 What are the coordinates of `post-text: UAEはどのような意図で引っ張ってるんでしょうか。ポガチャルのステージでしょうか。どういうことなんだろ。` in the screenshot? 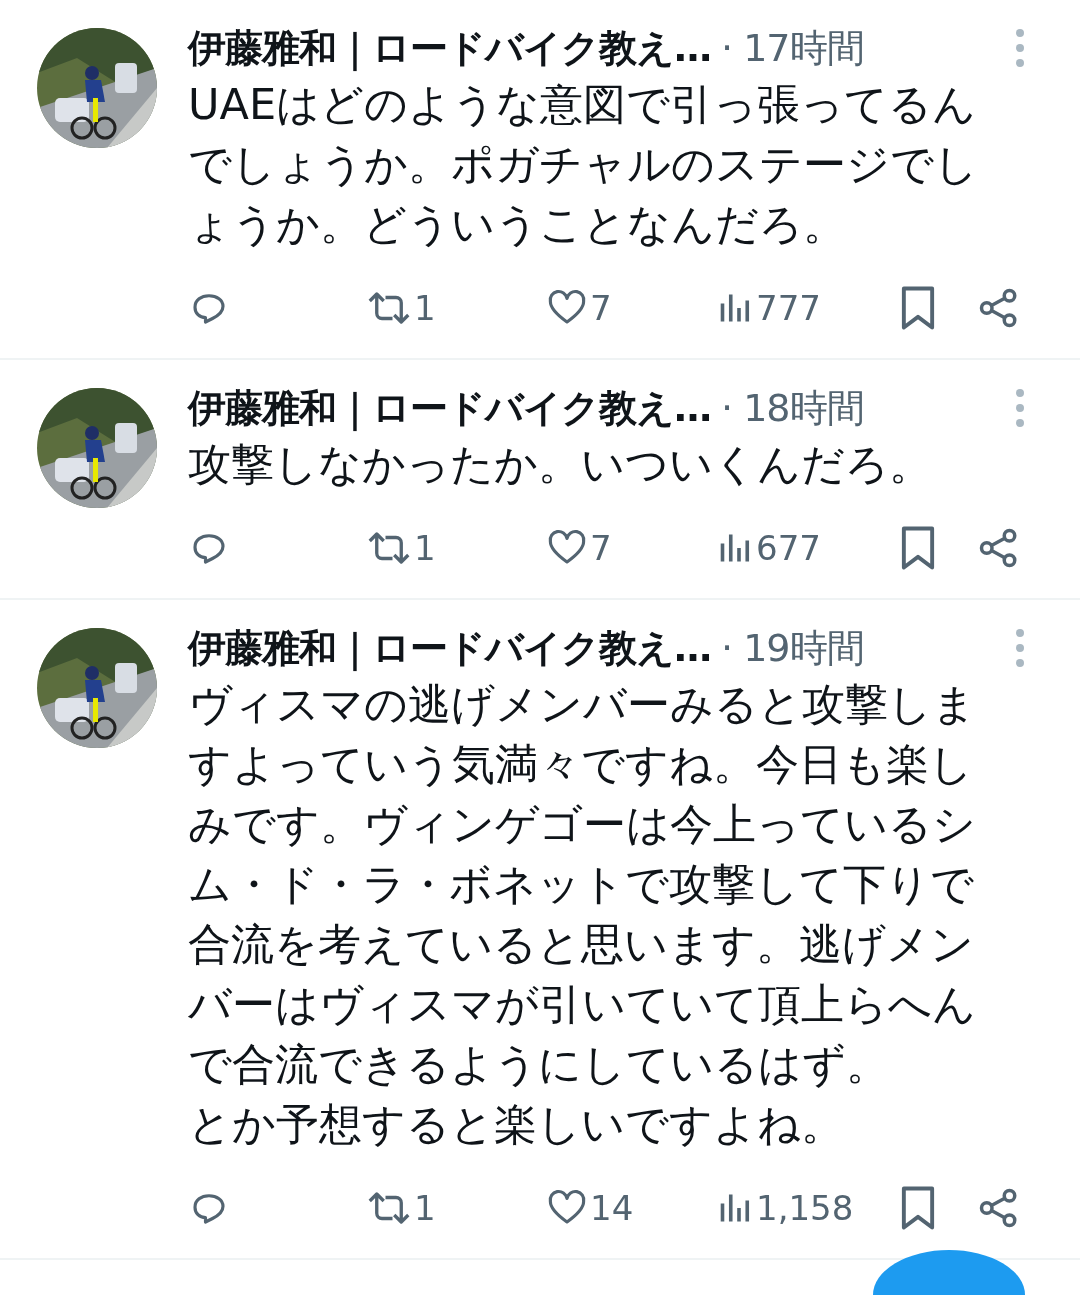 It's located at (583, 164).